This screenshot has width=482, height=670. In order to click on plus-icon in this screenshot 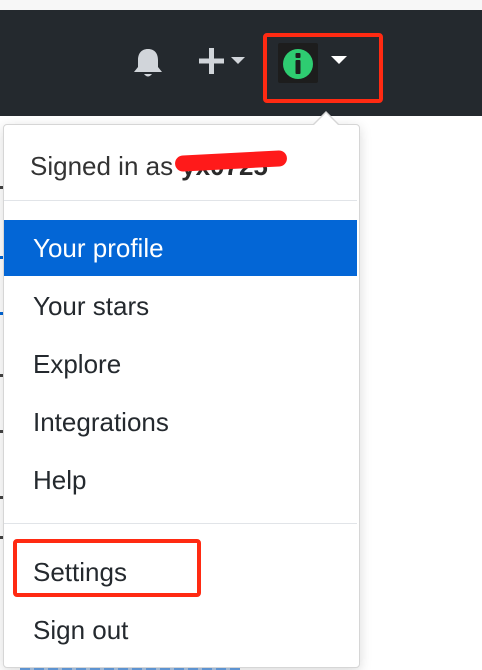, I will do `click(222, 61)`.